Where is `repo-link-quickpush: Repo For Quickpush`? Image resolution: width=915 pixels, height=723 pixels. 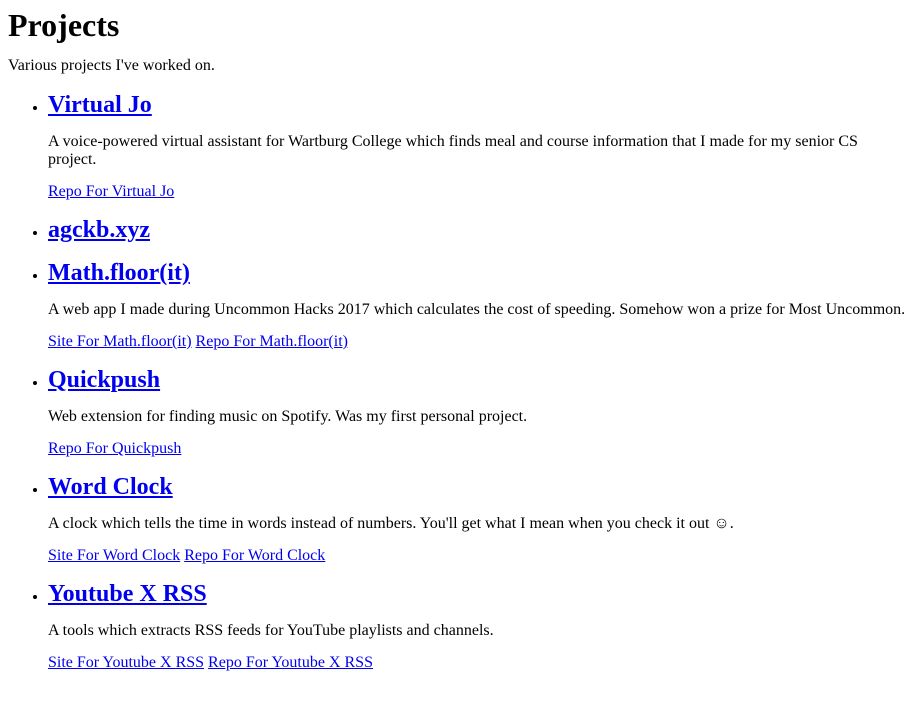 repo-link-quickpush: Repo For Quickpush is located at coordinates (114, 448).